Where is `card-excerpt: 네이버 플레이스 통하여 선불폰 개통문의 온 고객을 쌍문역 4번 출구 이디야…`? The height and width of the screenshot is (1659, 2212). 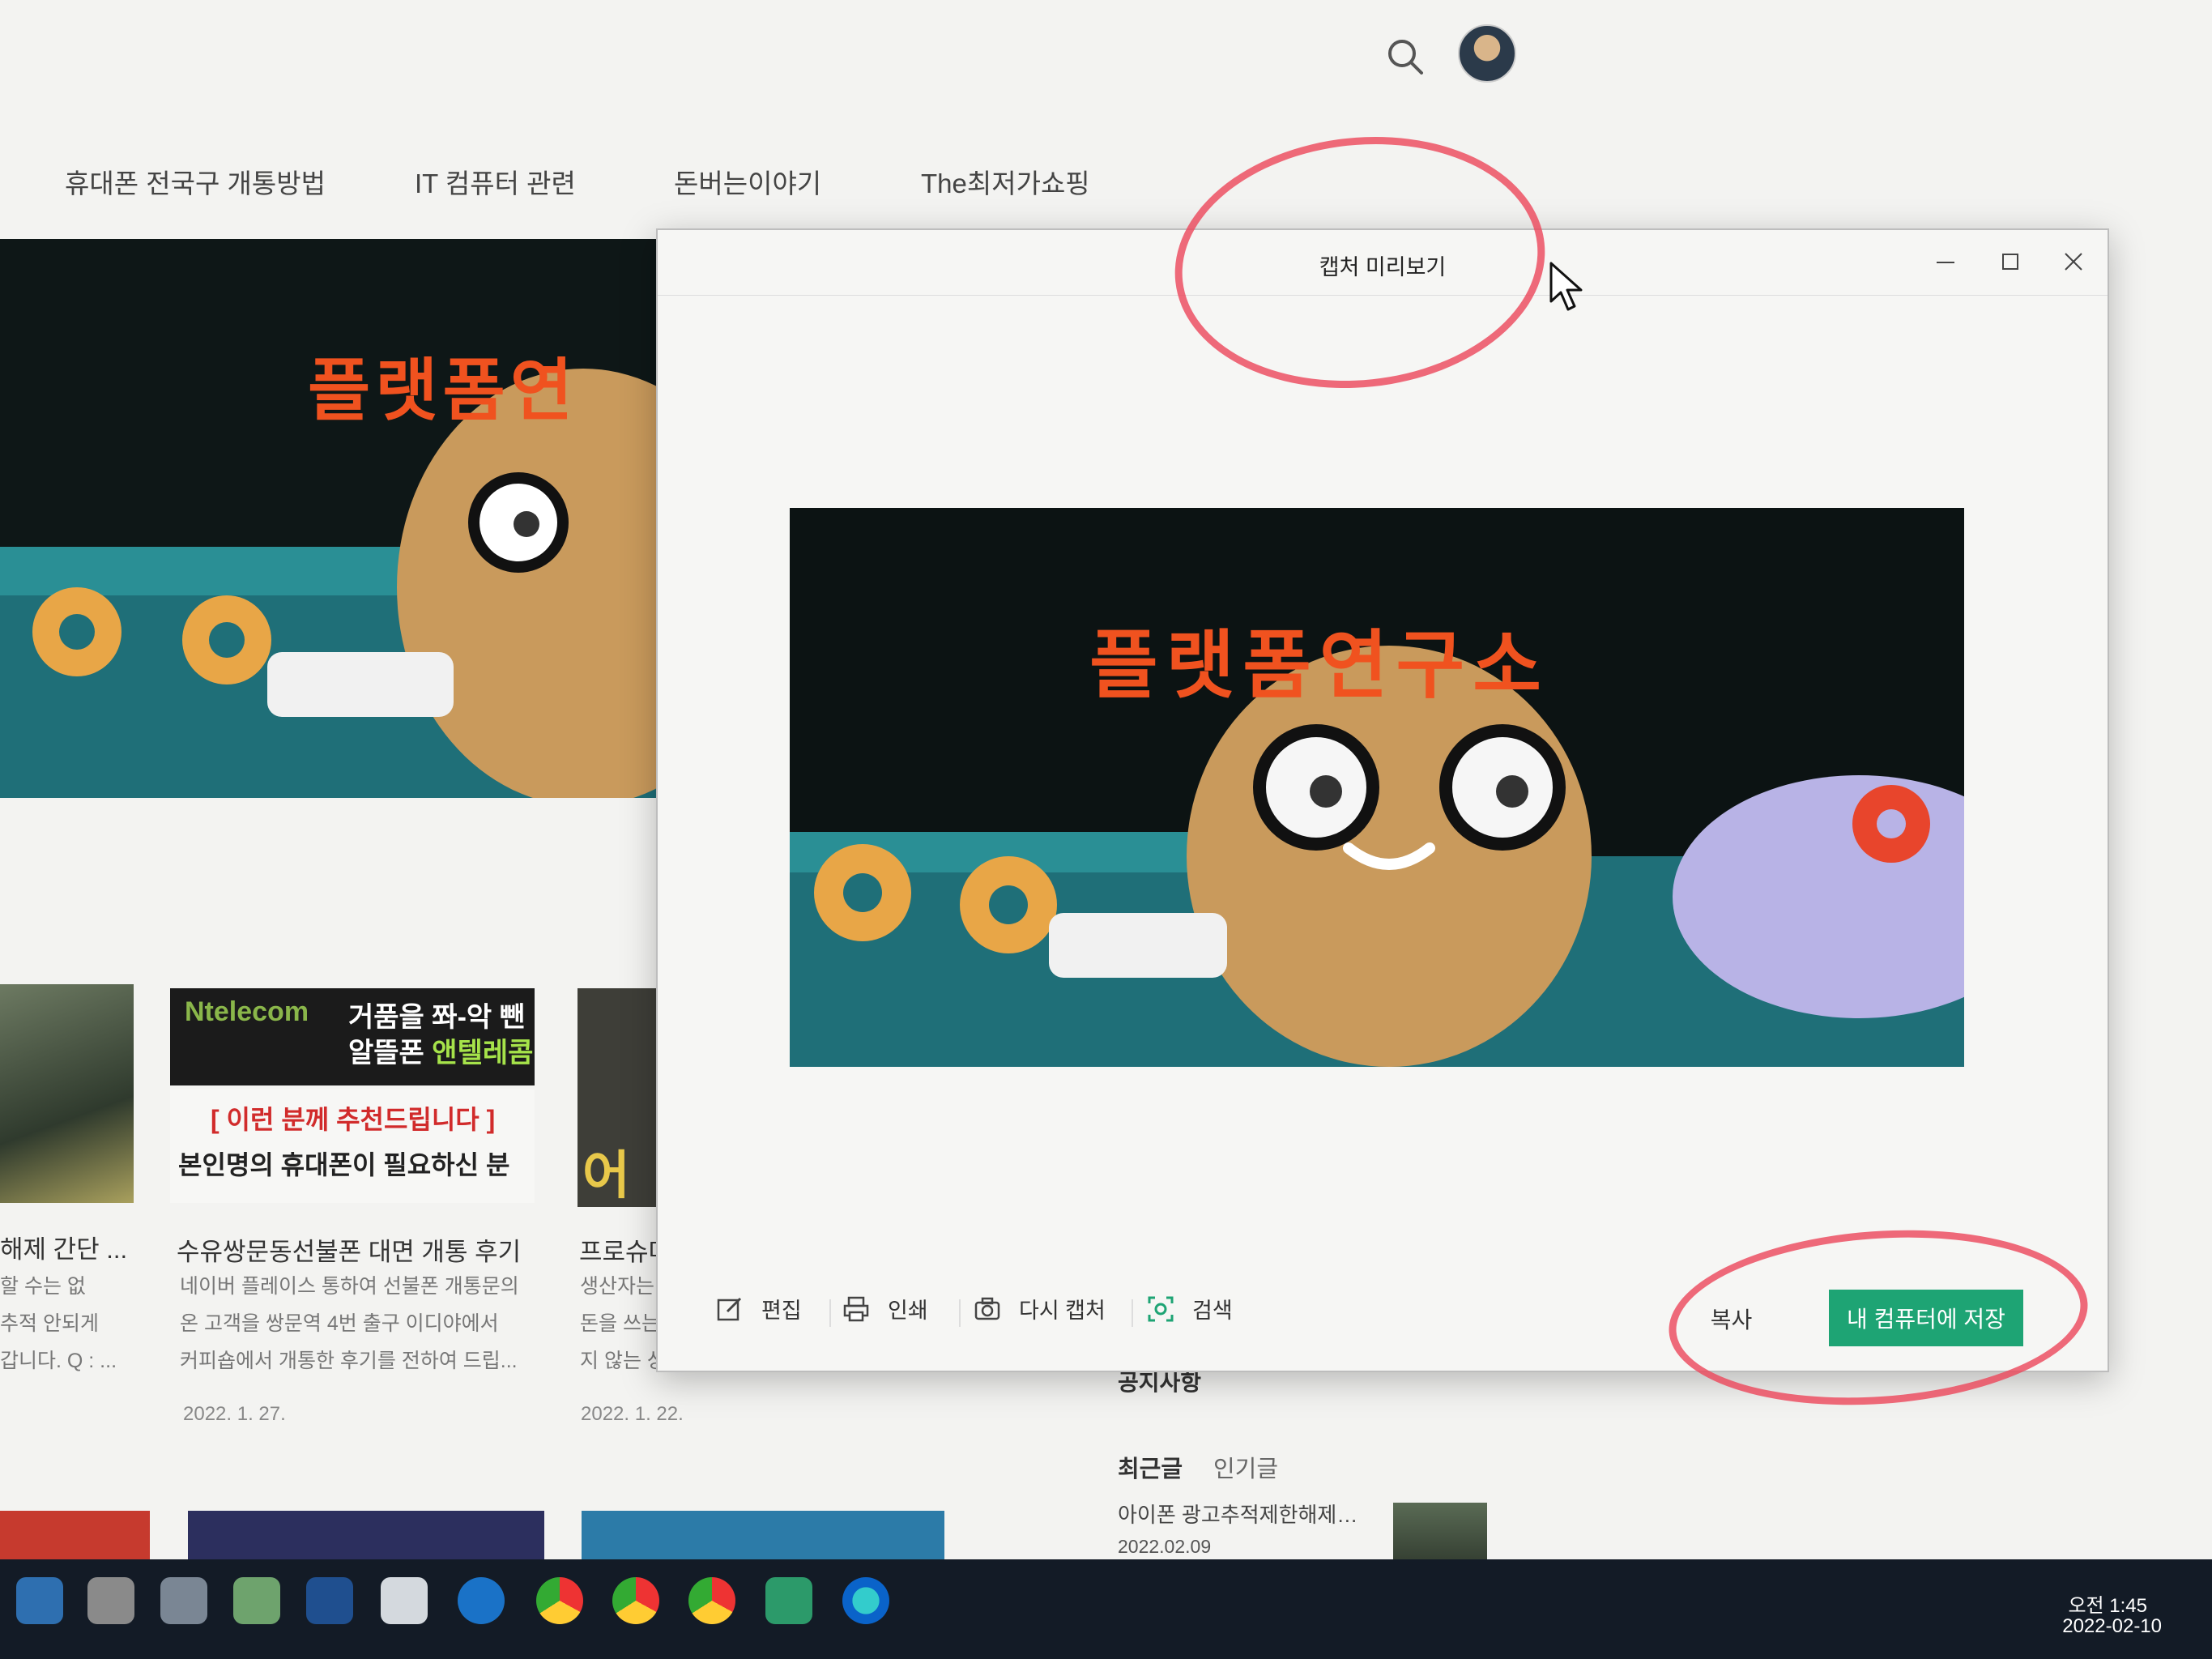
card-excerpt: 네이버 플레이스 통하여 선불폰 개통문의 온 고객을 쌍문역 4번 출구 이디야… is located at coordinates (349, 1323).